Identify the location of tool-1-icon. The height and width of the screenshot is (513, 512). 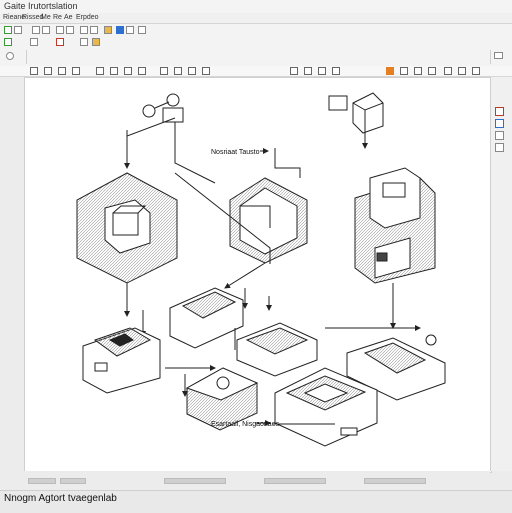
(34, 71).